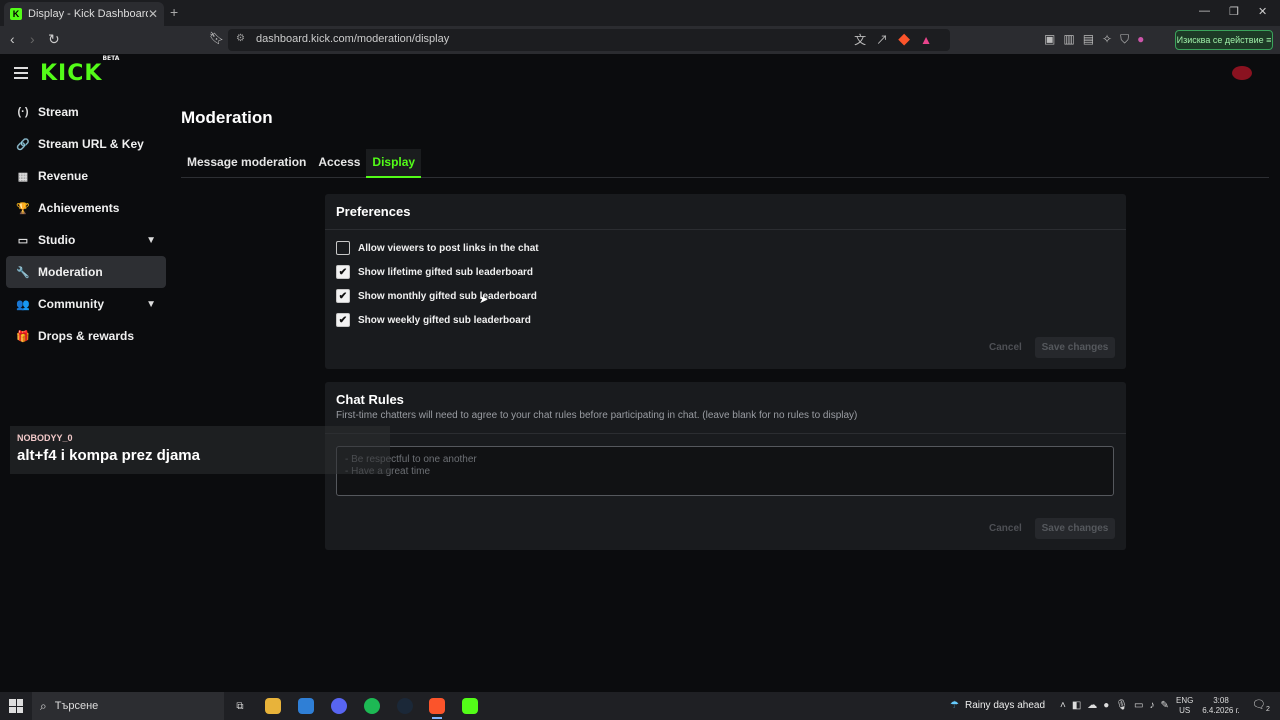  What do you see at coordinates (111, 58) in the screenshot?
I see `beta-badge: BETA` at bounding box center [111, 58].